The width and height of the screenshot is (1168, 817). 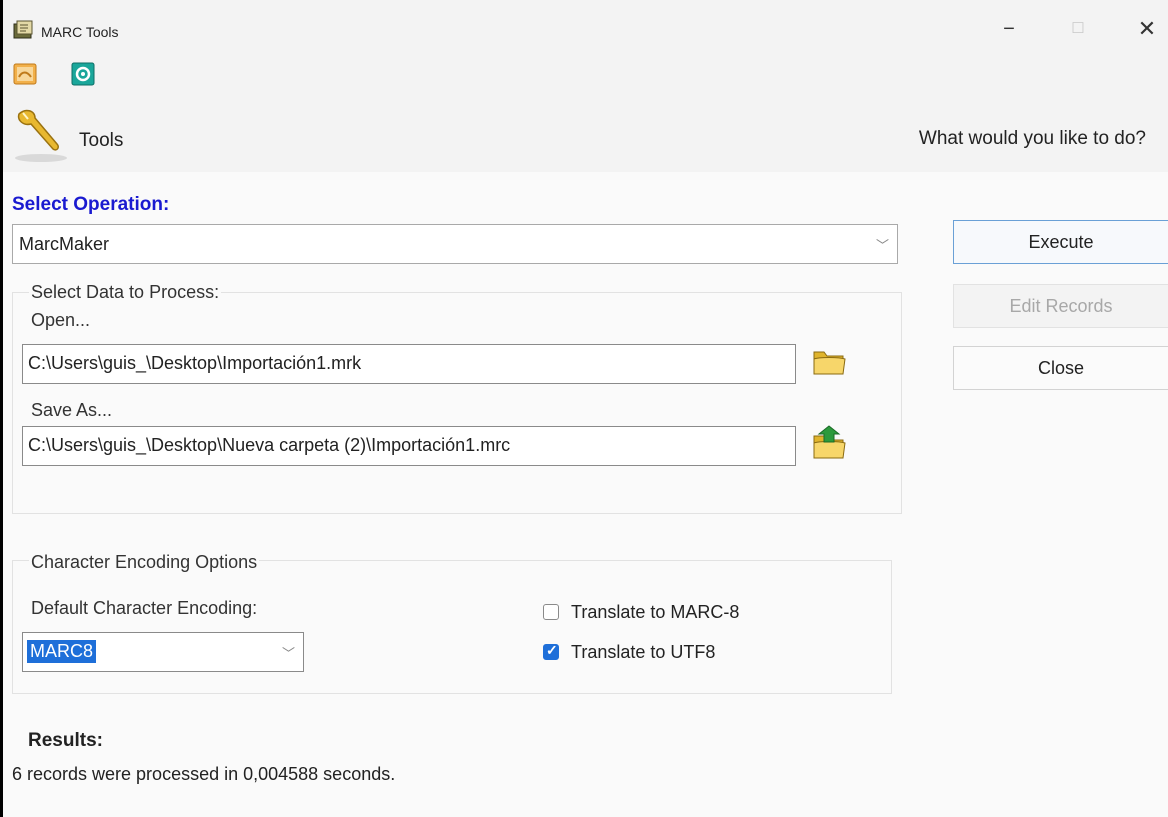 What do you see at coordinates (62, 651) in the screenshot?
I see `encoding-select-value: MARC8` at bounding box center [62, 651].